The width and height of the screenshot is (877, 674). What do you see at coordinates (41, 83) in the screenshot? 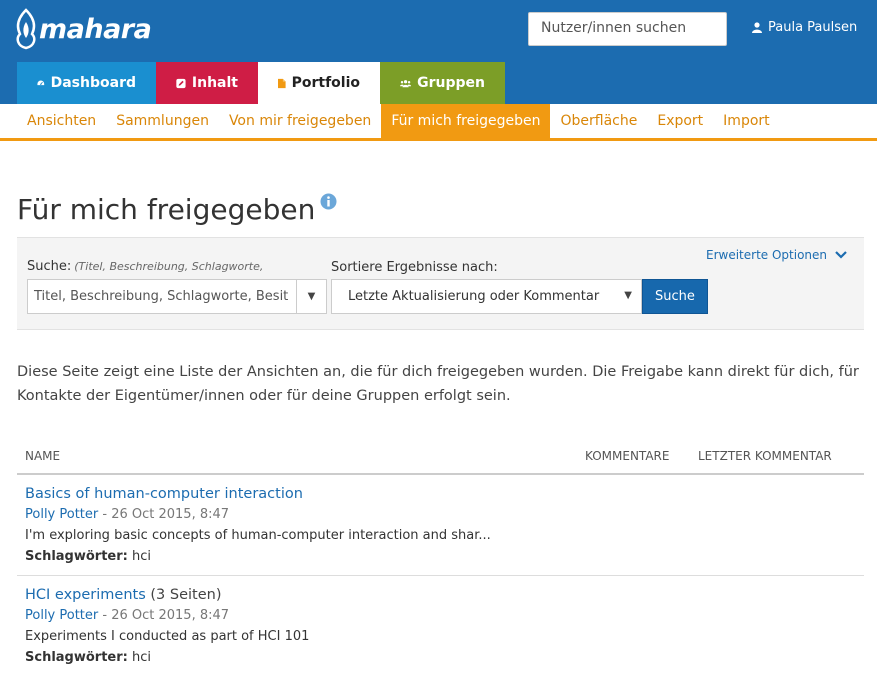
I see `tachometer-icon` at bounding box center [41, 83].